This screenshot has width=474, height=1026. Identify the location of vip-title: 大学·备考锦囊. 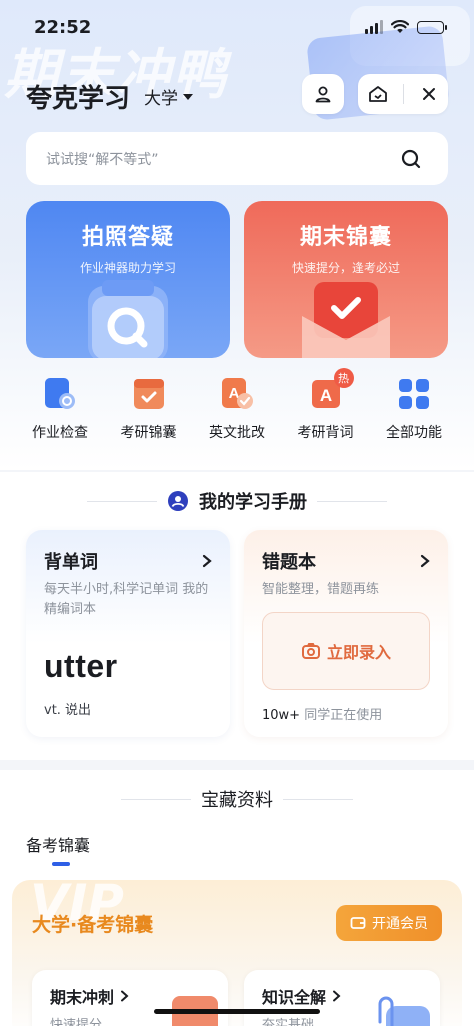
(93, 925).